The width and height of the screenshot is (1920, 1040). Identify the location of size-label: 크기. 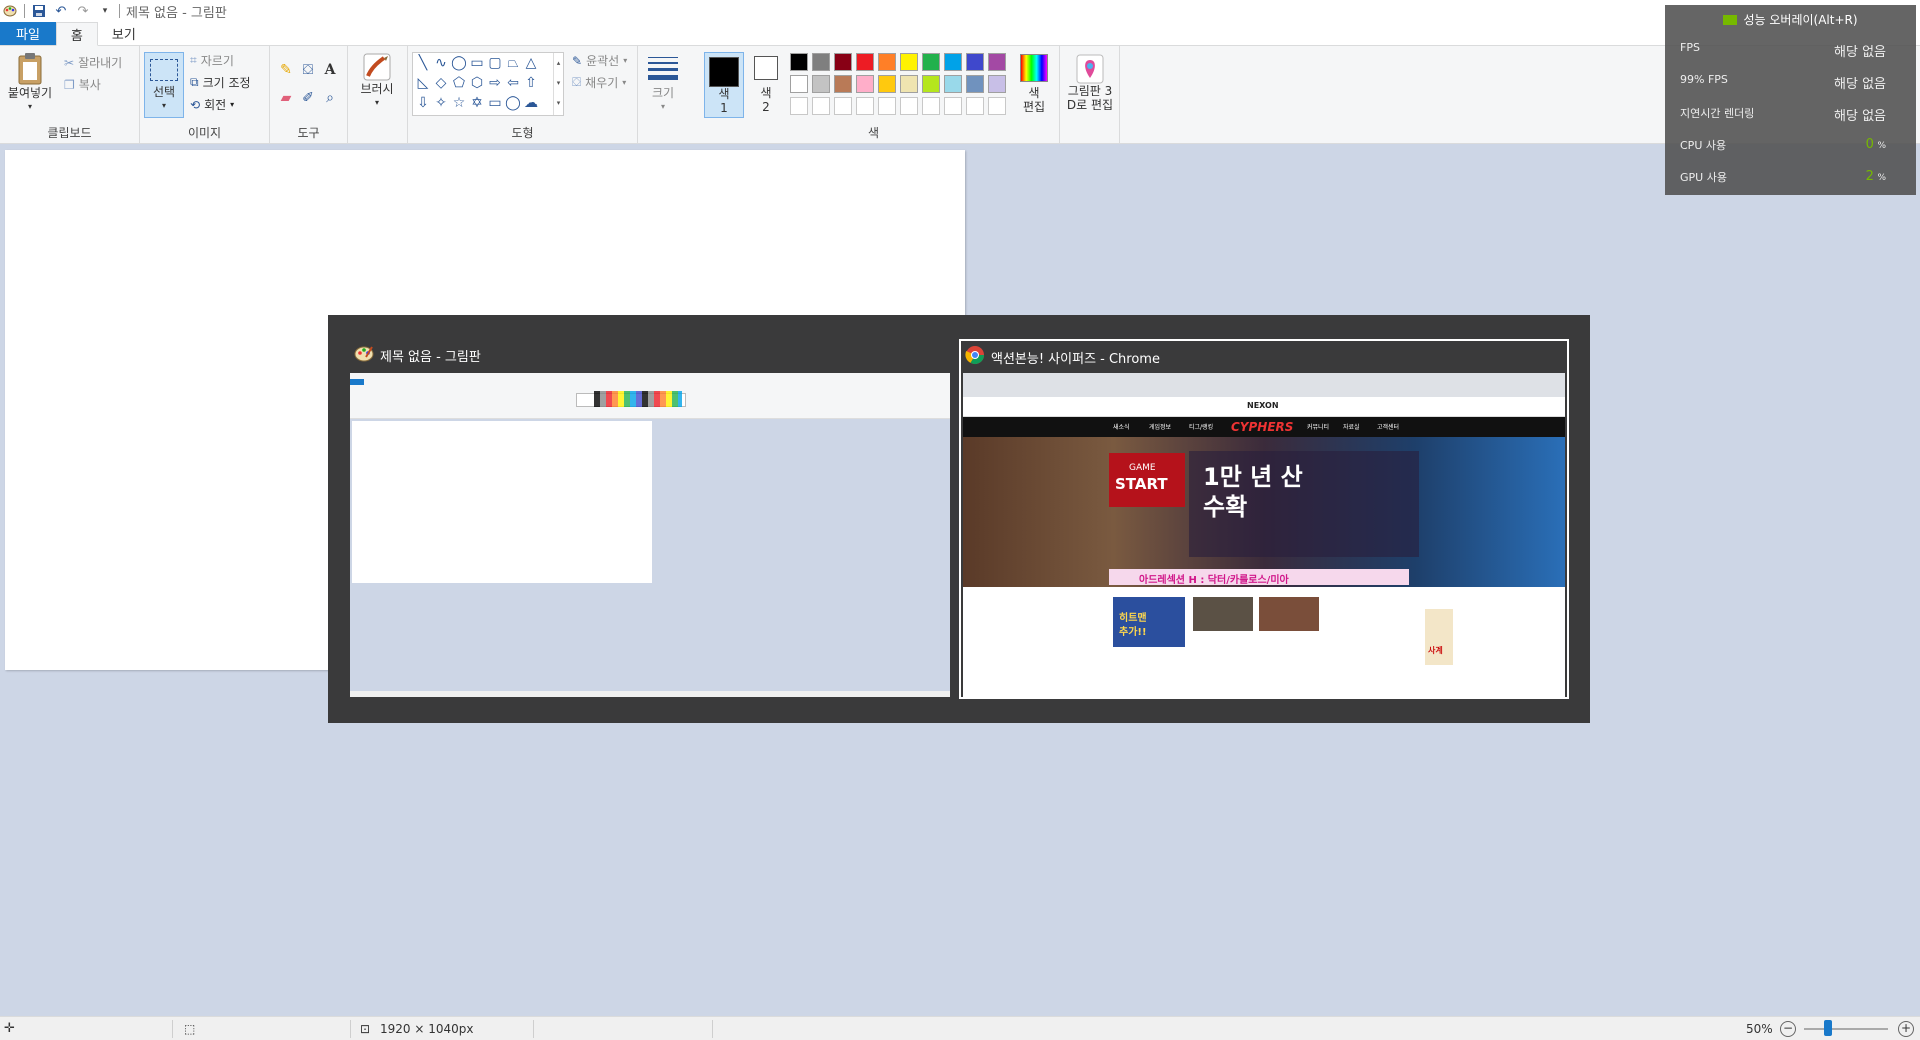
(663, 93).